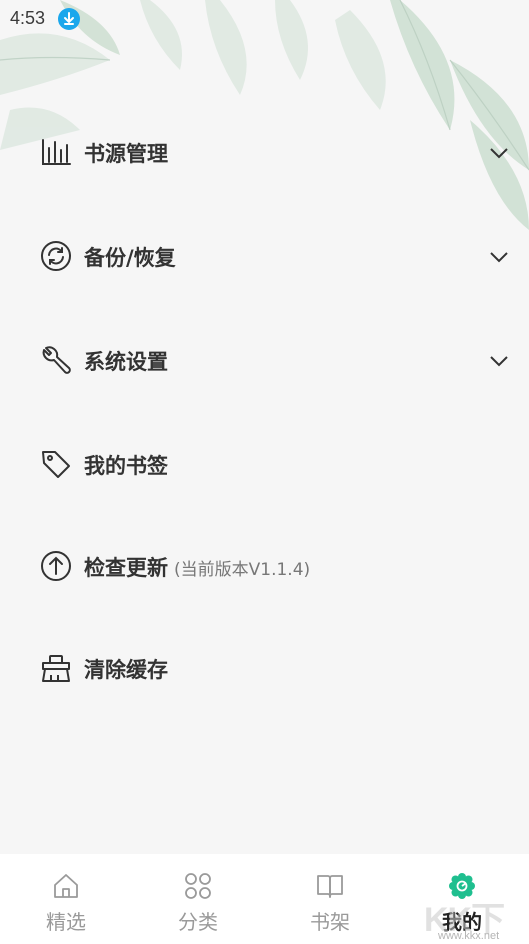 Image resolution: width=529 pixels, height=944 pixels. Describe the element at coordinates (56, 566) in the screenshot. I see `arrow-up-circle-icon` at that location.